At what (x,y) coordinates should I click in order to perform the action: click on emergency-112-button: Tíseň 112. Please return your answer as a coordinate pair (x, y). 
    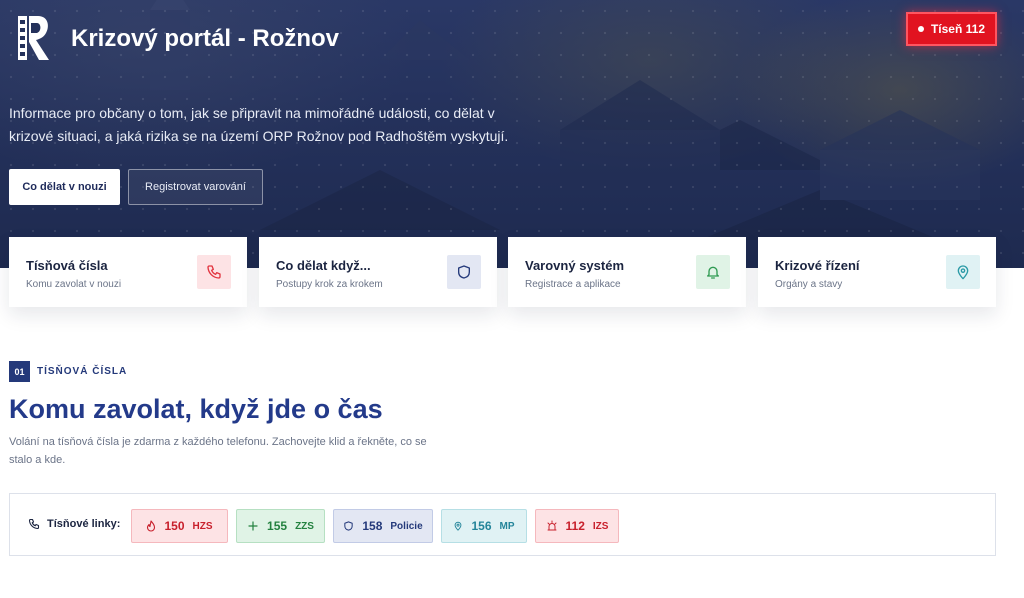
    Looking at the image, I should click on (951, 29).